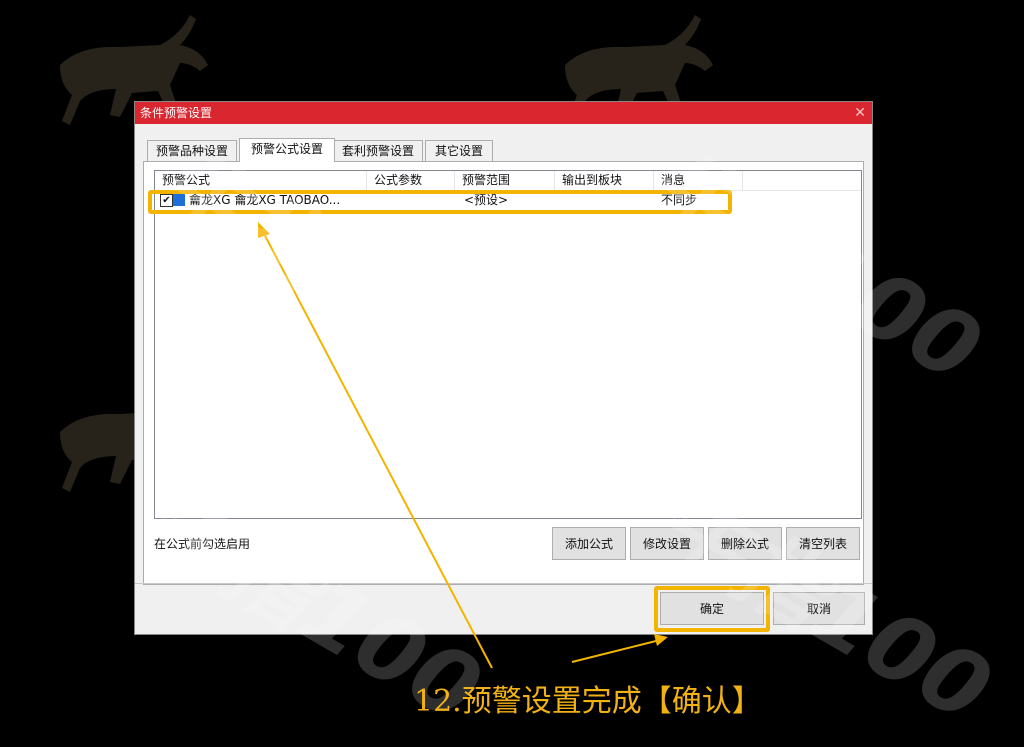 This screenshot has height=747, width=1024. What do you see at coordinates (287, 150) in the screenshot?
I see `tab-formula-settings: 预警公式设置` at bounding box center [287, 150].